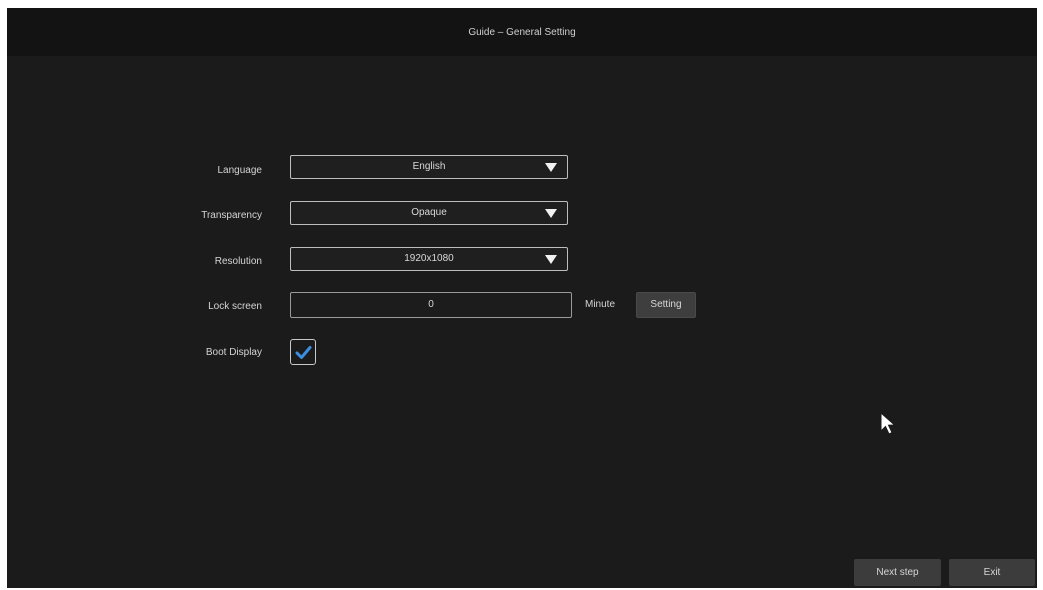 The height and width of the screenshot is (590, 1043). I want to click on transparency-label: Transparency, so click(231, 215).